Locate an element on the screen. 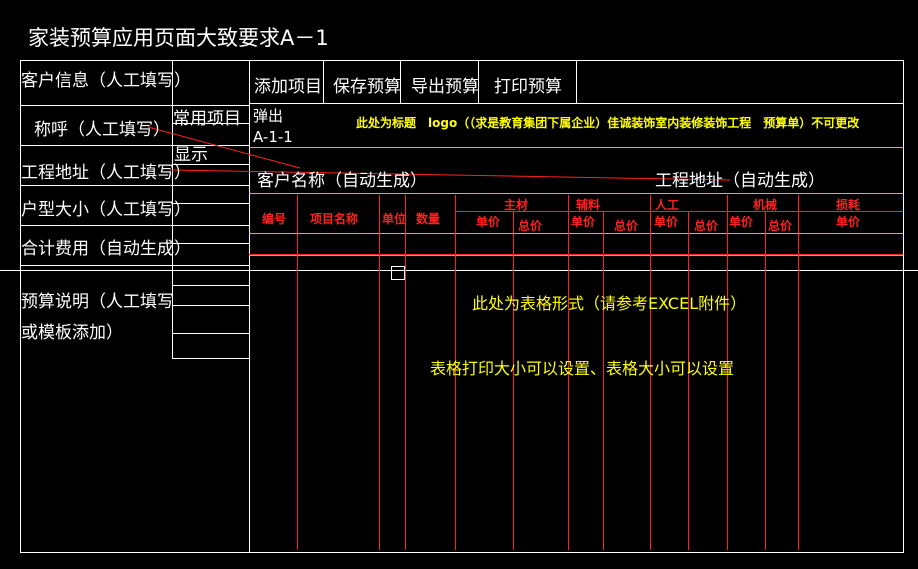 The image size is (918, 569). budget-note-field-line1: 预算说明（人工填写 is located at coordinates (97, 299).